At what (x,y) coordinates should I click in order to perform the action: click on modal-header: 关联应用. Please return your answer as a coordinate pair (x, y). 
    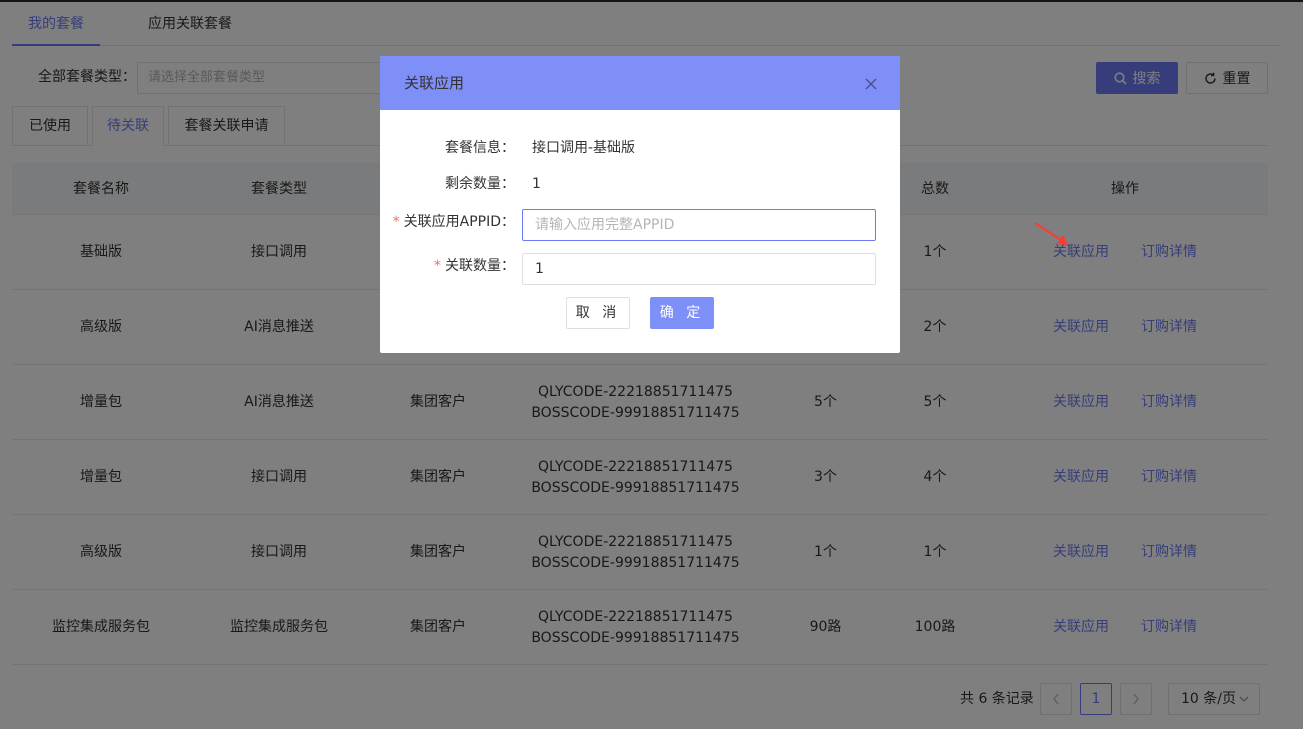
    Looking at the image, I should click on (640, 83).